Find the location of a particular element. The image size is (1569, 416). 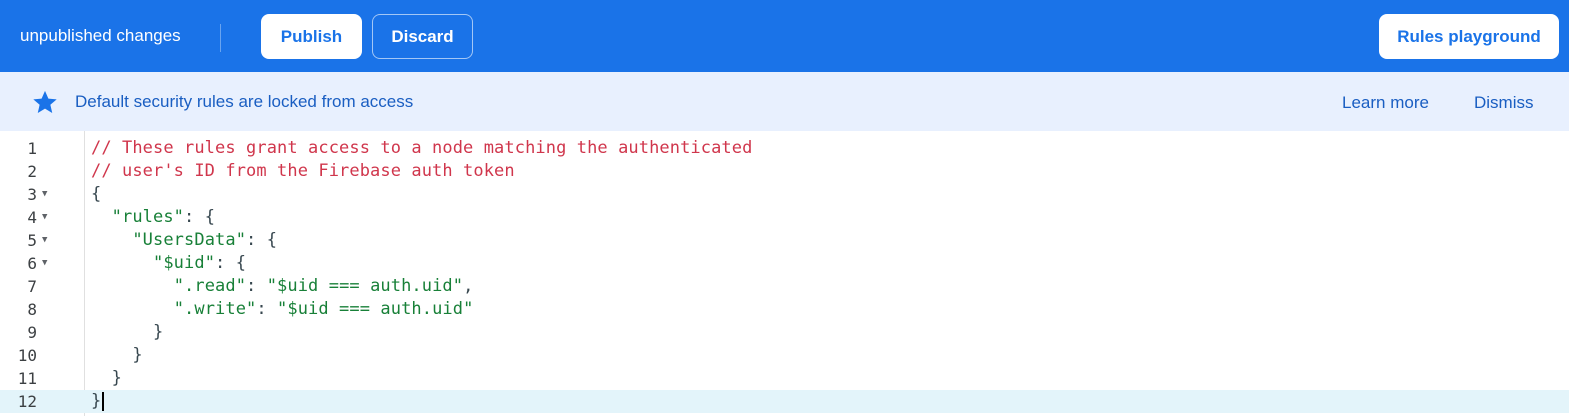

code-text: { is located at coordinates (96, 194).